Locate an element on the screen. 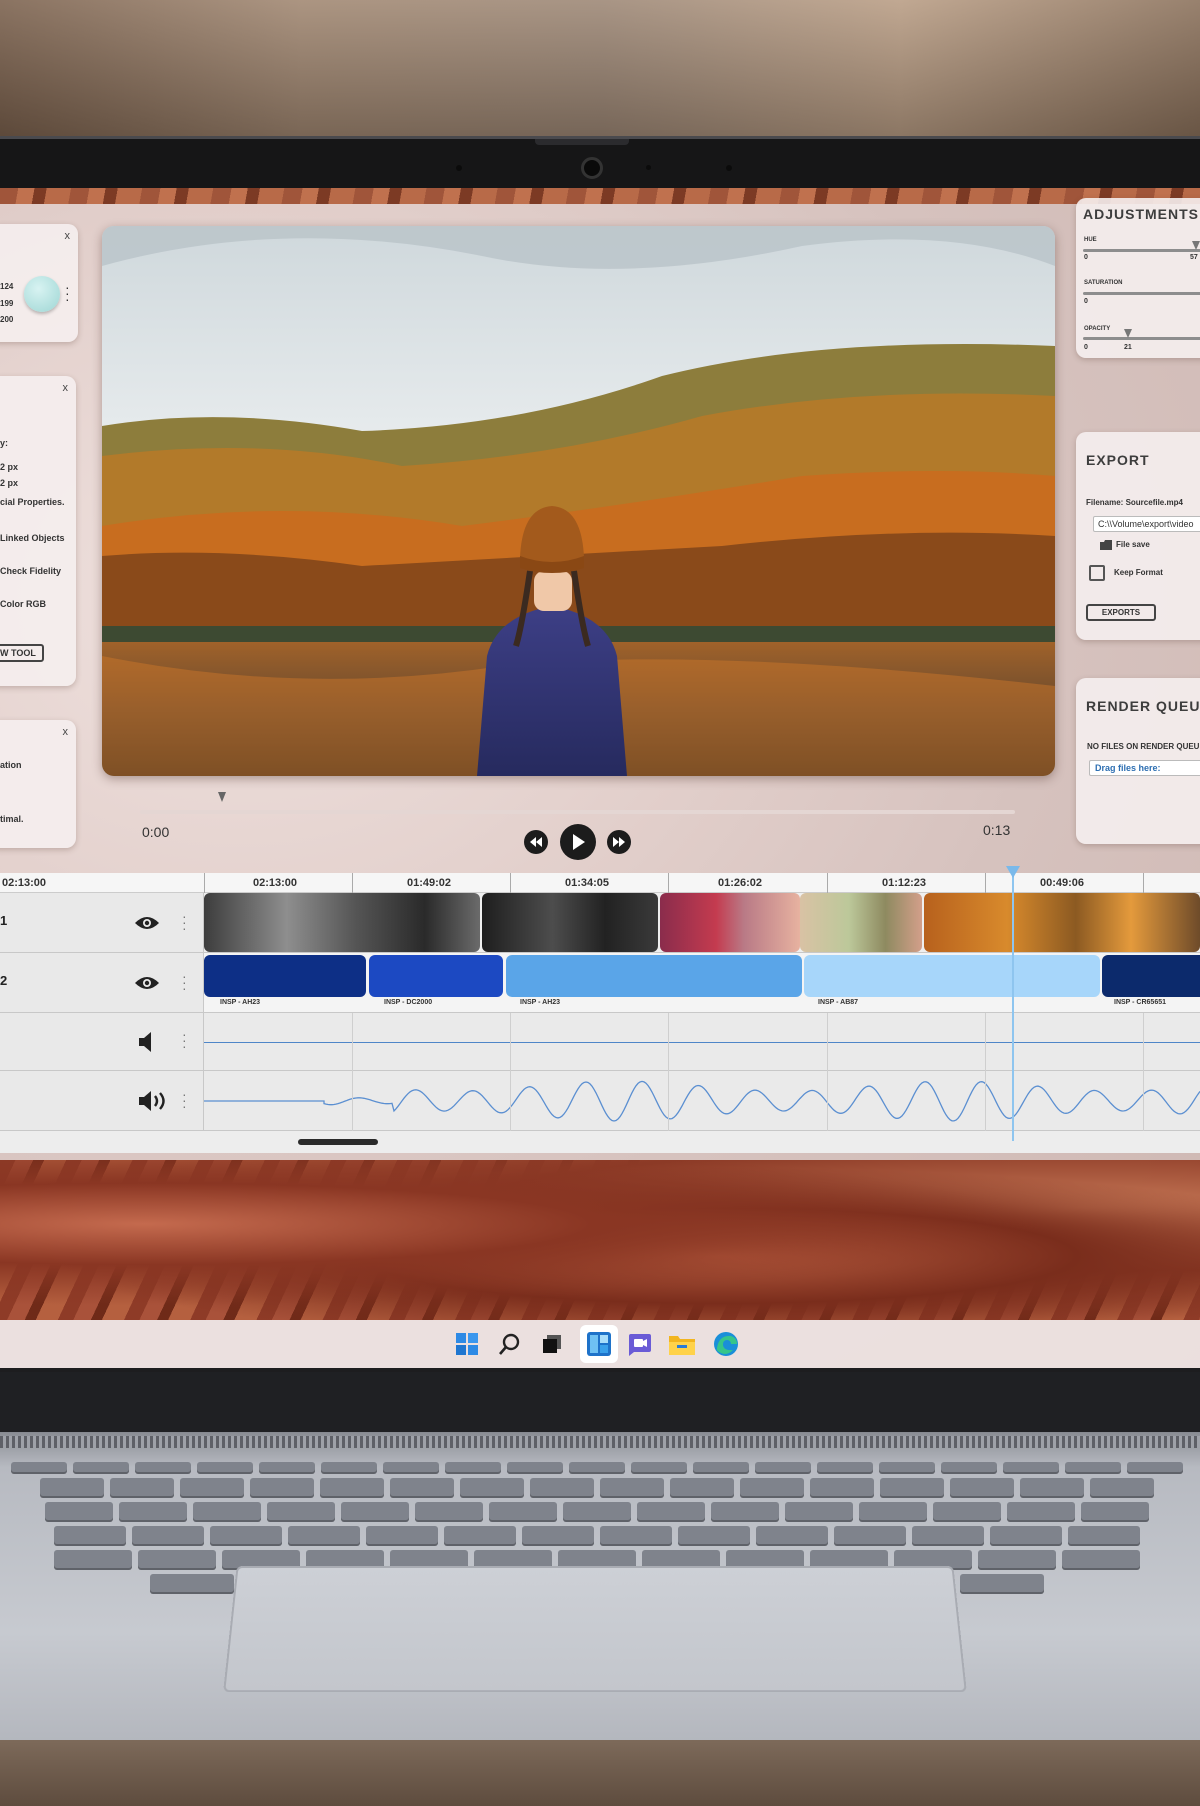  more-options-icon: · · · is located at coordinates (67, 293).